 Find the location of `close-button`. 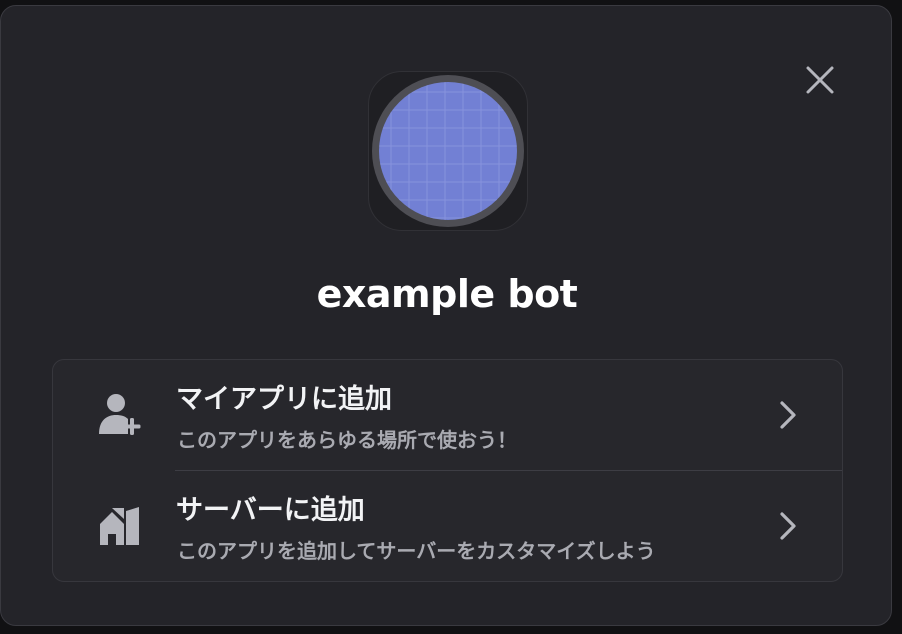

close-button is located at coordinates (820, 80).